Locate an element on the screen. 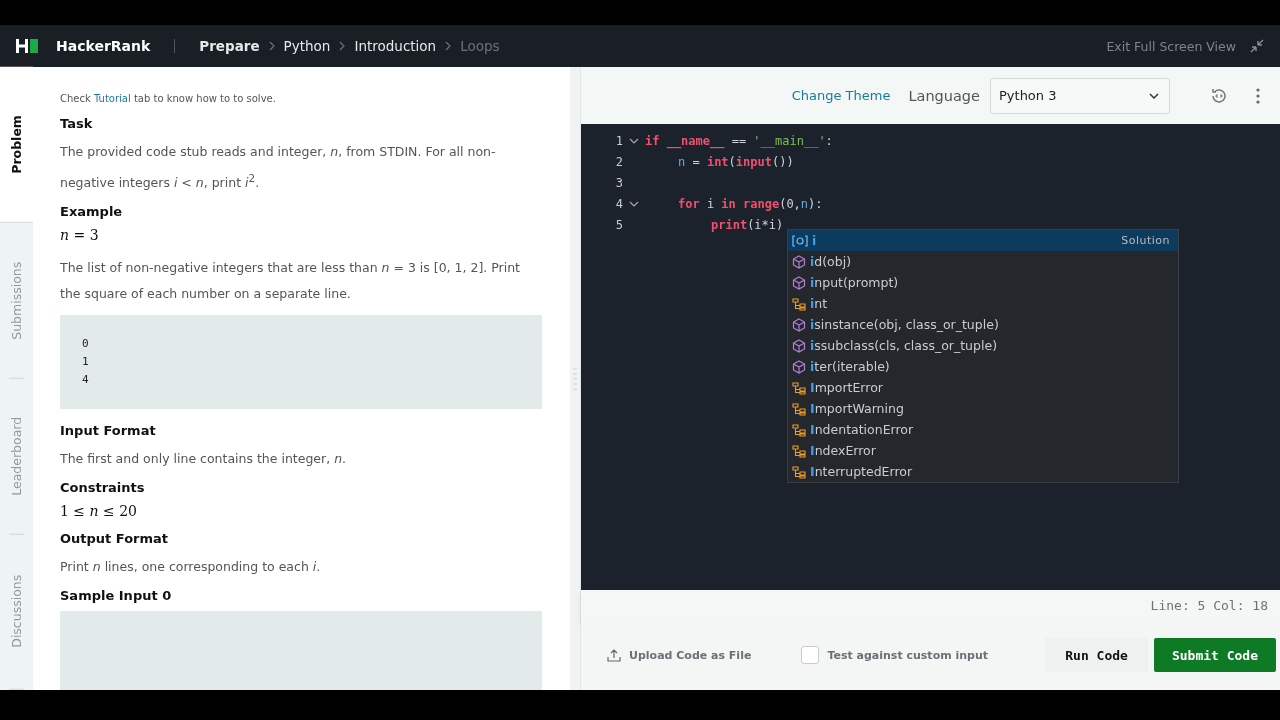 The width and height of the screenshot is (1280, 720). hint-text: Check Tutorial tab to know how to to solve. is located at coordinates (168, 98).